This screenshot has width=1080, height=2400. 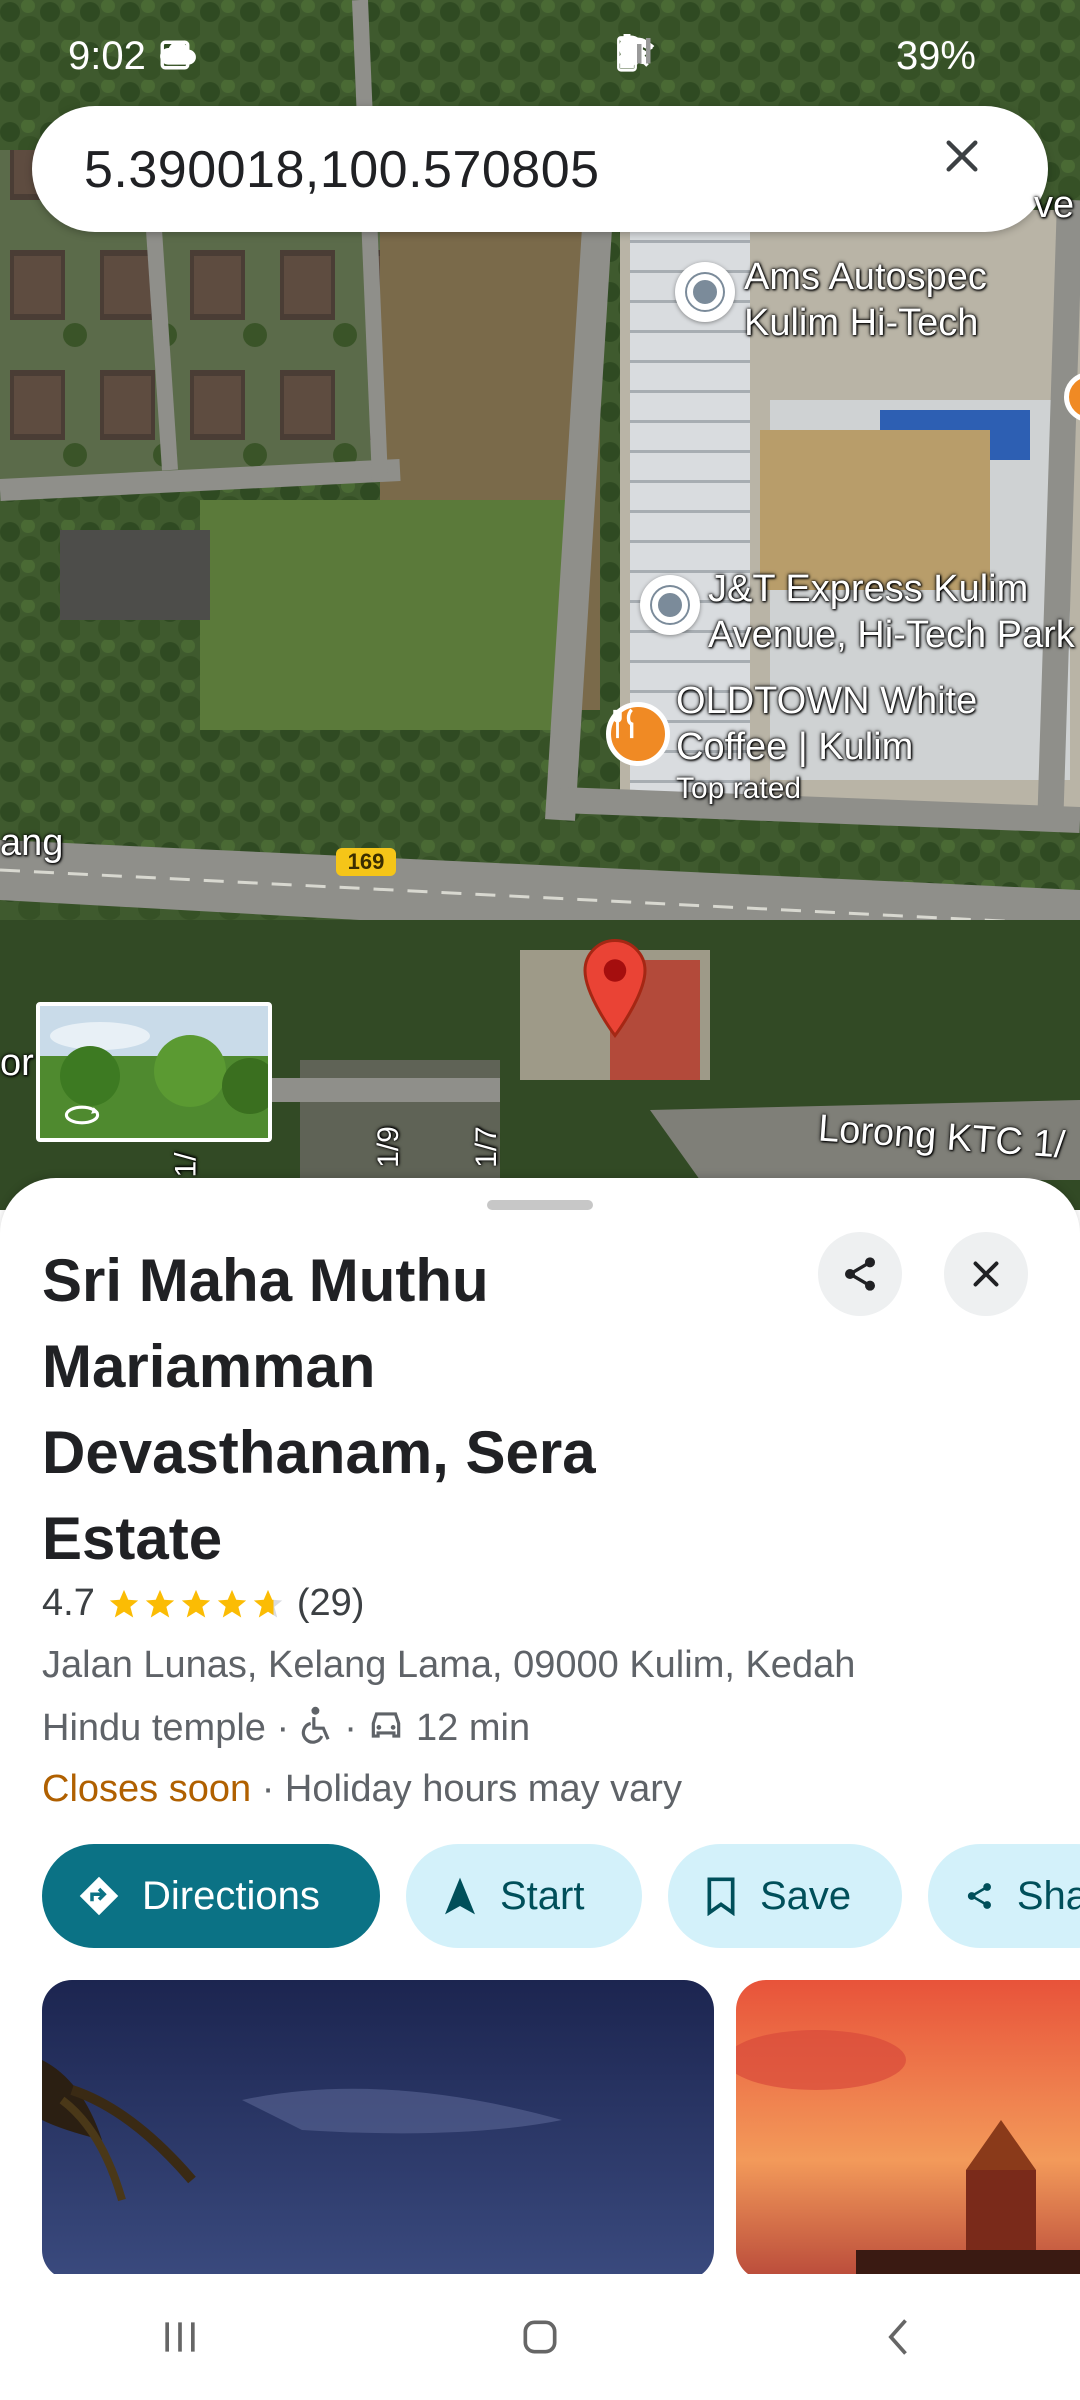 I want to click on recent-apps-button, so click(x=180, y=2337).